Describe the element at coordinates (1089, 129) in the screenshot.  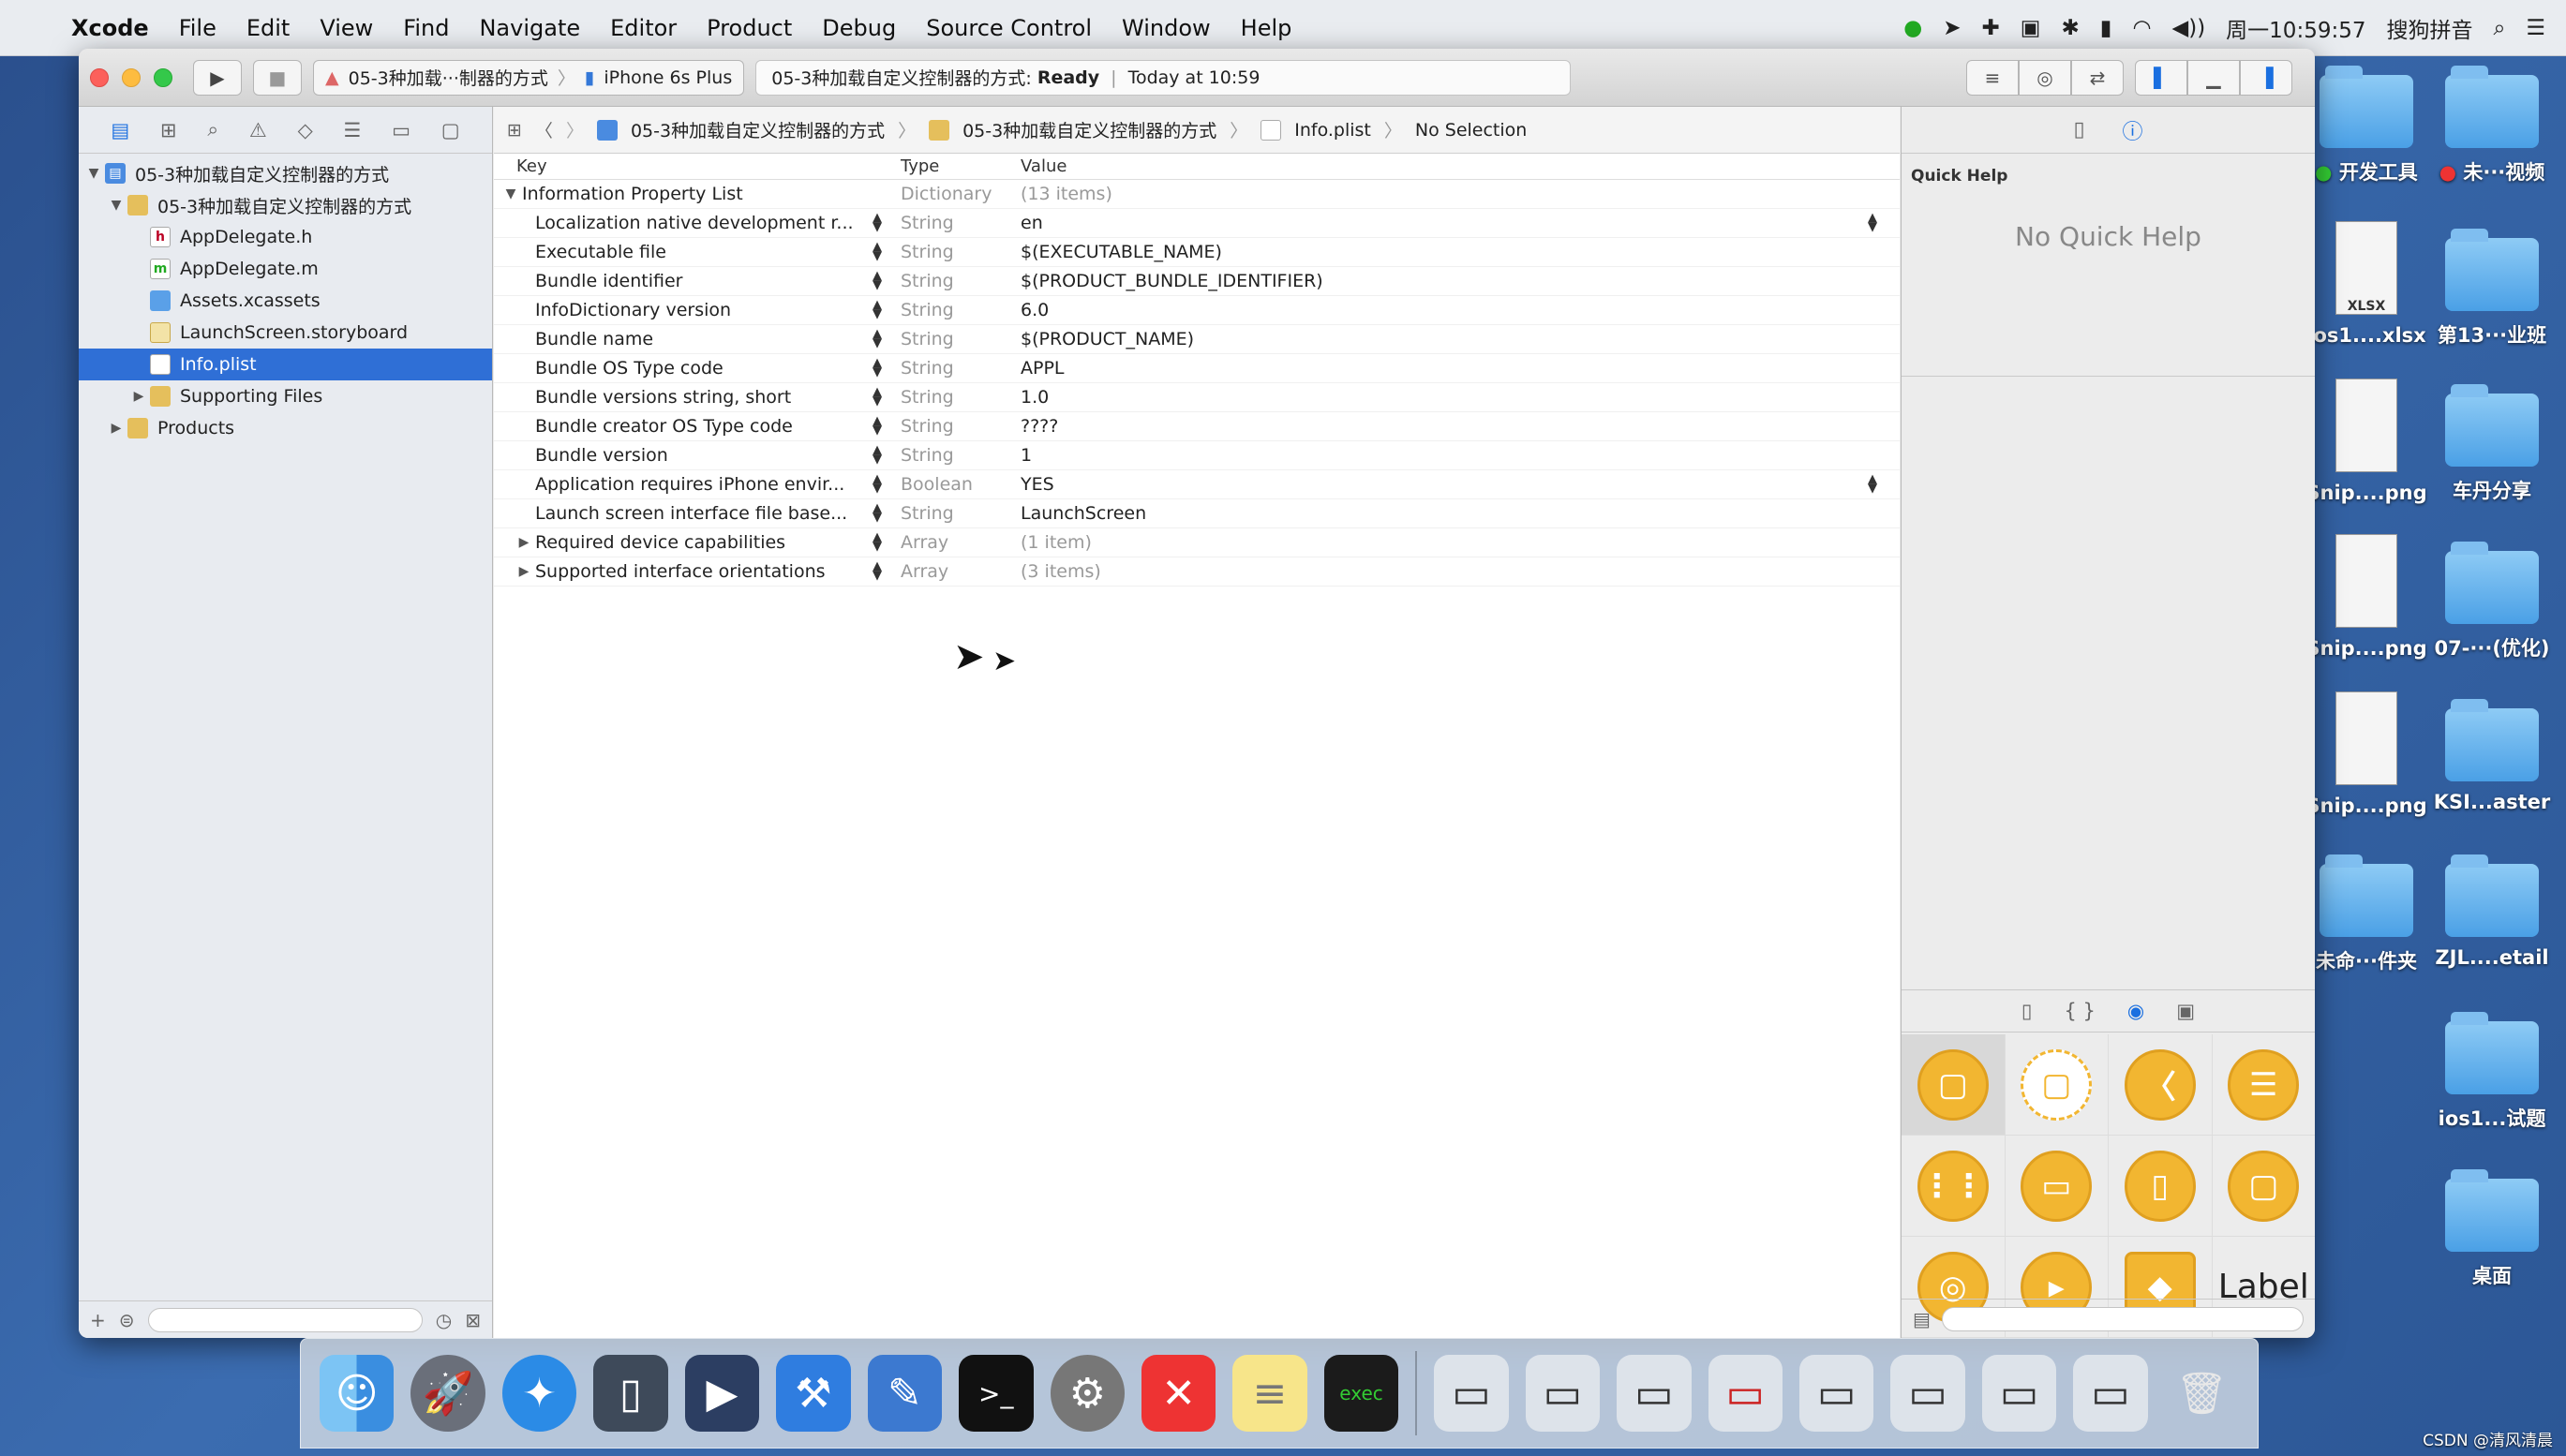
I see `breadcrumb-group: 05-3种加载自定义控制器的方式` at that location.